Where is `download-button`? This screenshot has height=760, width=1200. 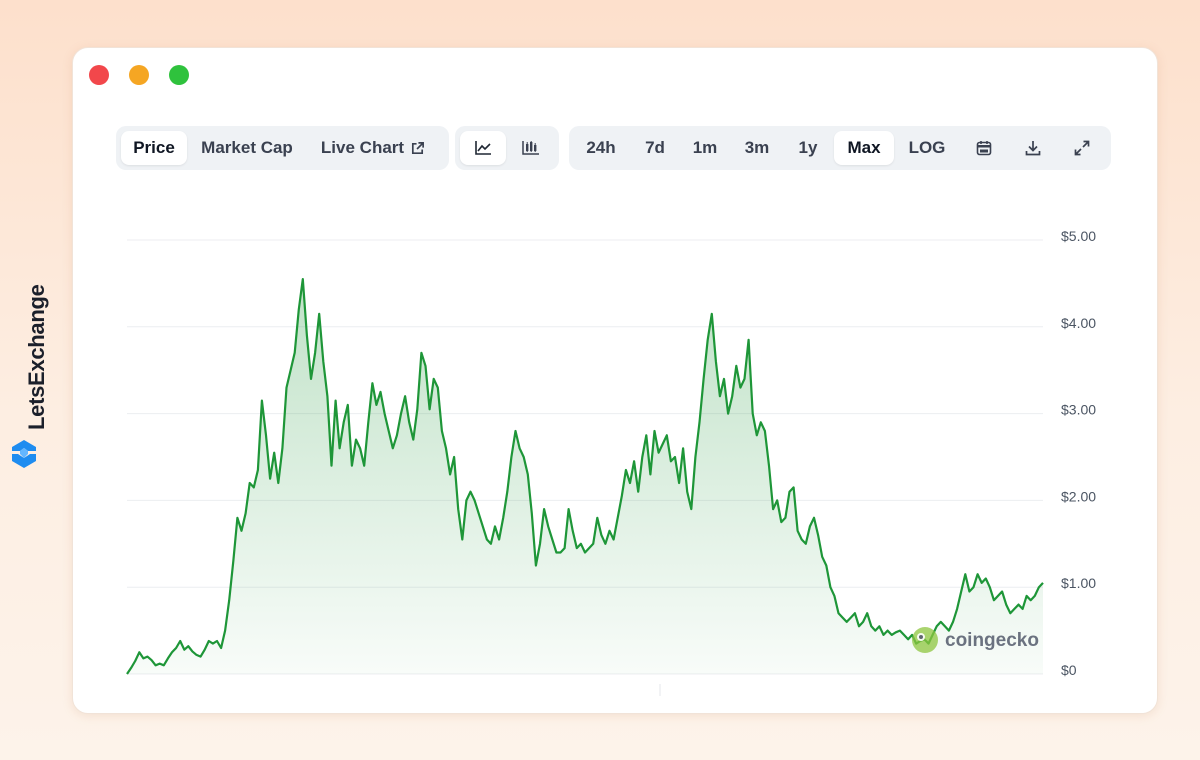
download-button is located at coordinates (1033, 148).